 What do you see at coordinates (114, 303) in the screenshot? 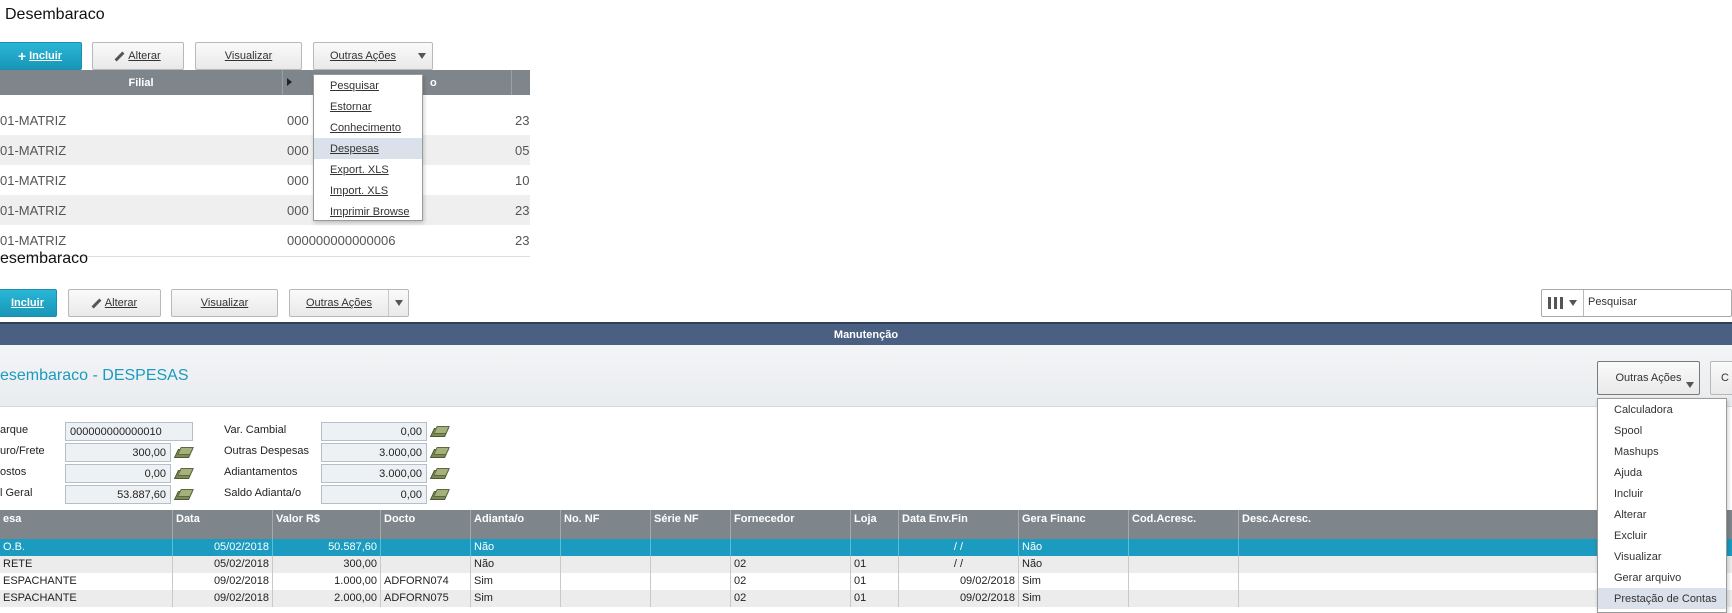
I see `alterar-button-2: Alterar` at bounding box center [114, 303].